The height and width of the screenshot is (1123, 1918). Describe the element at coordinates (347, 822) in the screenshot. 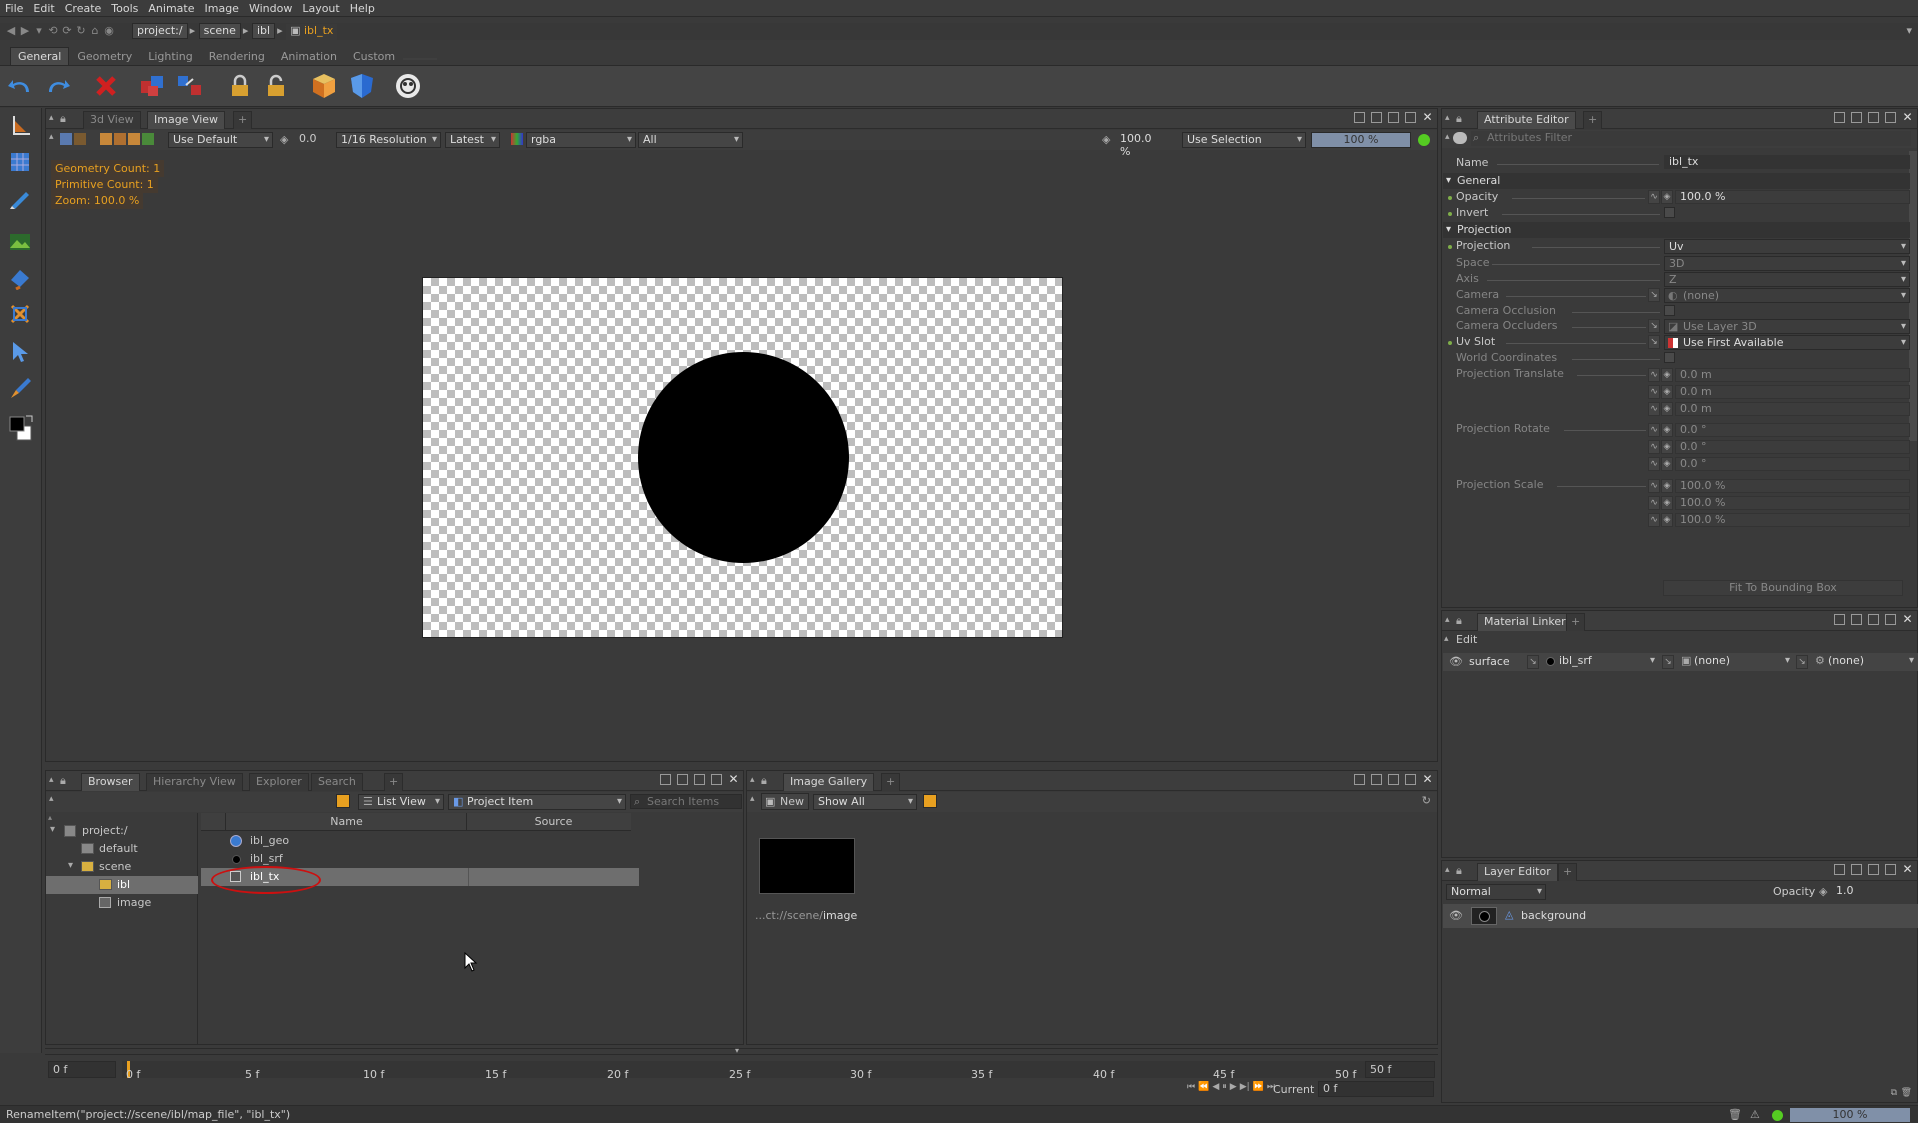

I see `column-name: Name` at that location.